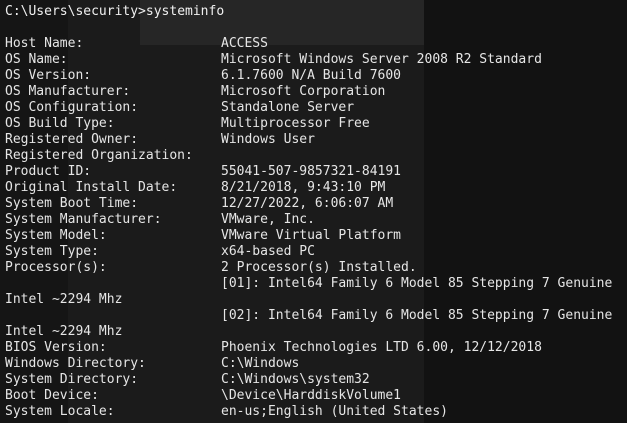 This screenshot has height=423, width=627. I want to click on info-value: 55041-507-9857321-84191, so click(311, 171).